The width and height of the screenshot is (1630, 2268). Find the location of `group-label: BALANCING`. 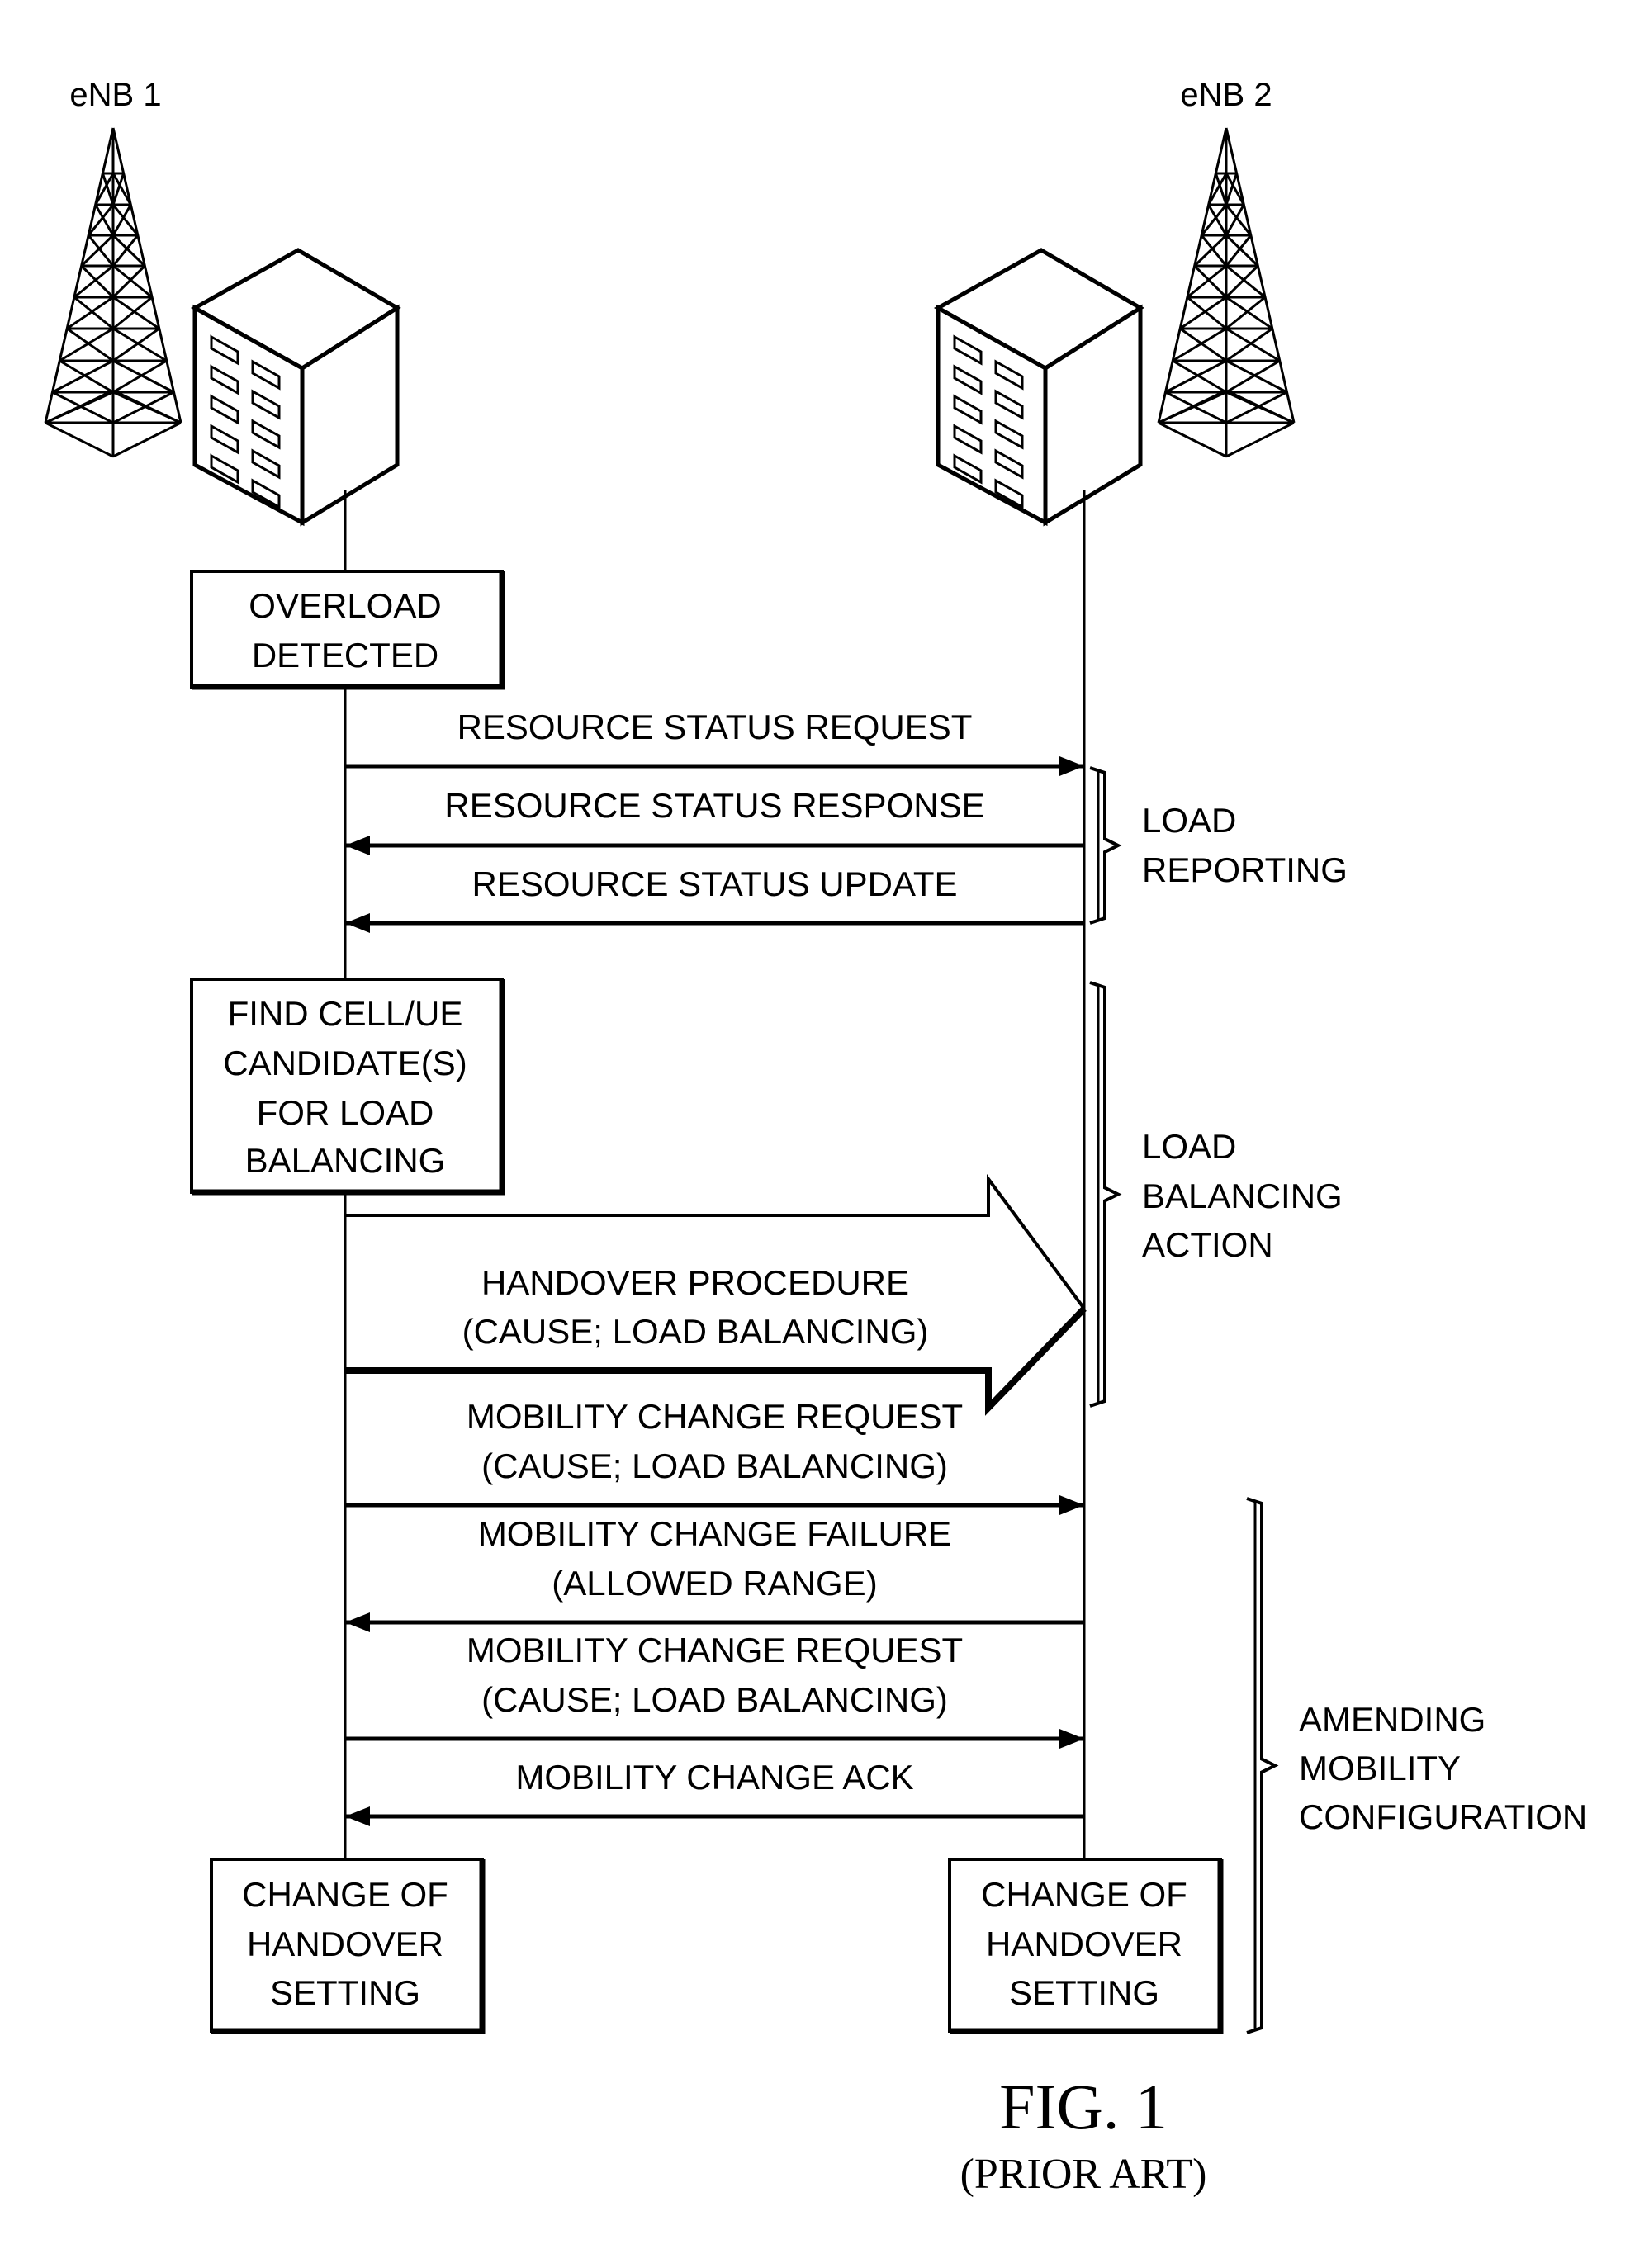

group-label: BALANCING is located at coordinates (1242, 1196).